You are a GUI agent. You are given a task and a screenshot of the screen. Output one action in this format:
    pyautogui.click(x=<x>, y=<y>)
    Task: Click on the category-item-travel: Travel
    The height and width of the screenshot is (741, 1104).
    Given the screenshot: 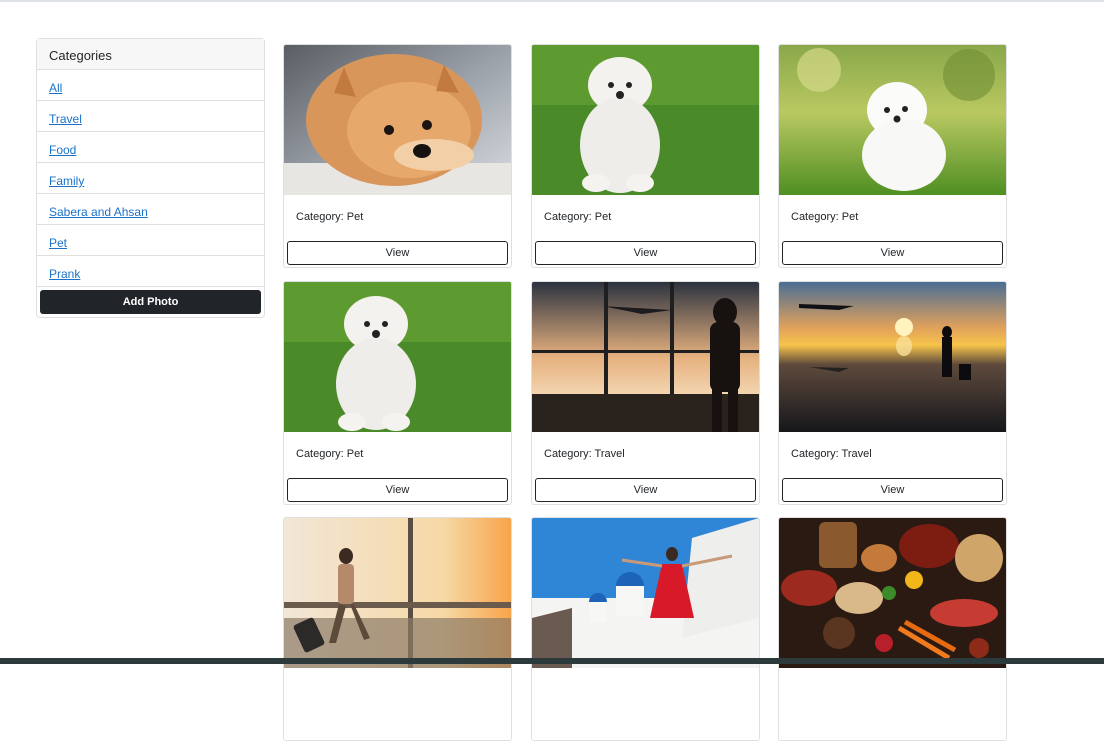 What is the action you would take?
    pyautogui.click(x=150, y=116)
    